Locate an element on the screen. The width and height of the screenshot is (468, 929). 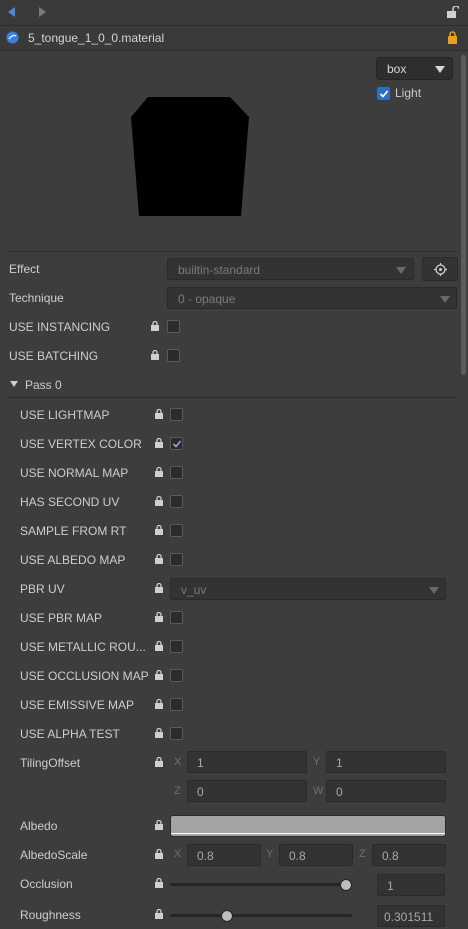
albedo-label: Albedo is located at coordinates (39, 826).